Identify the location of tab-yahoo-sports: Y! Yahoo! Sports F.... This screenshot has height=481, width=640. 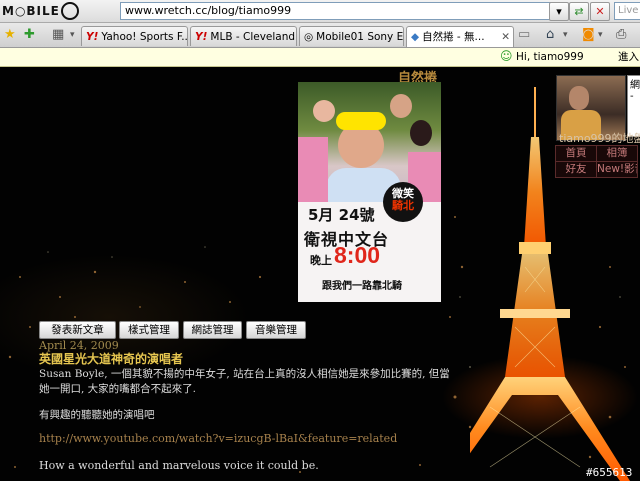
(134, 36).